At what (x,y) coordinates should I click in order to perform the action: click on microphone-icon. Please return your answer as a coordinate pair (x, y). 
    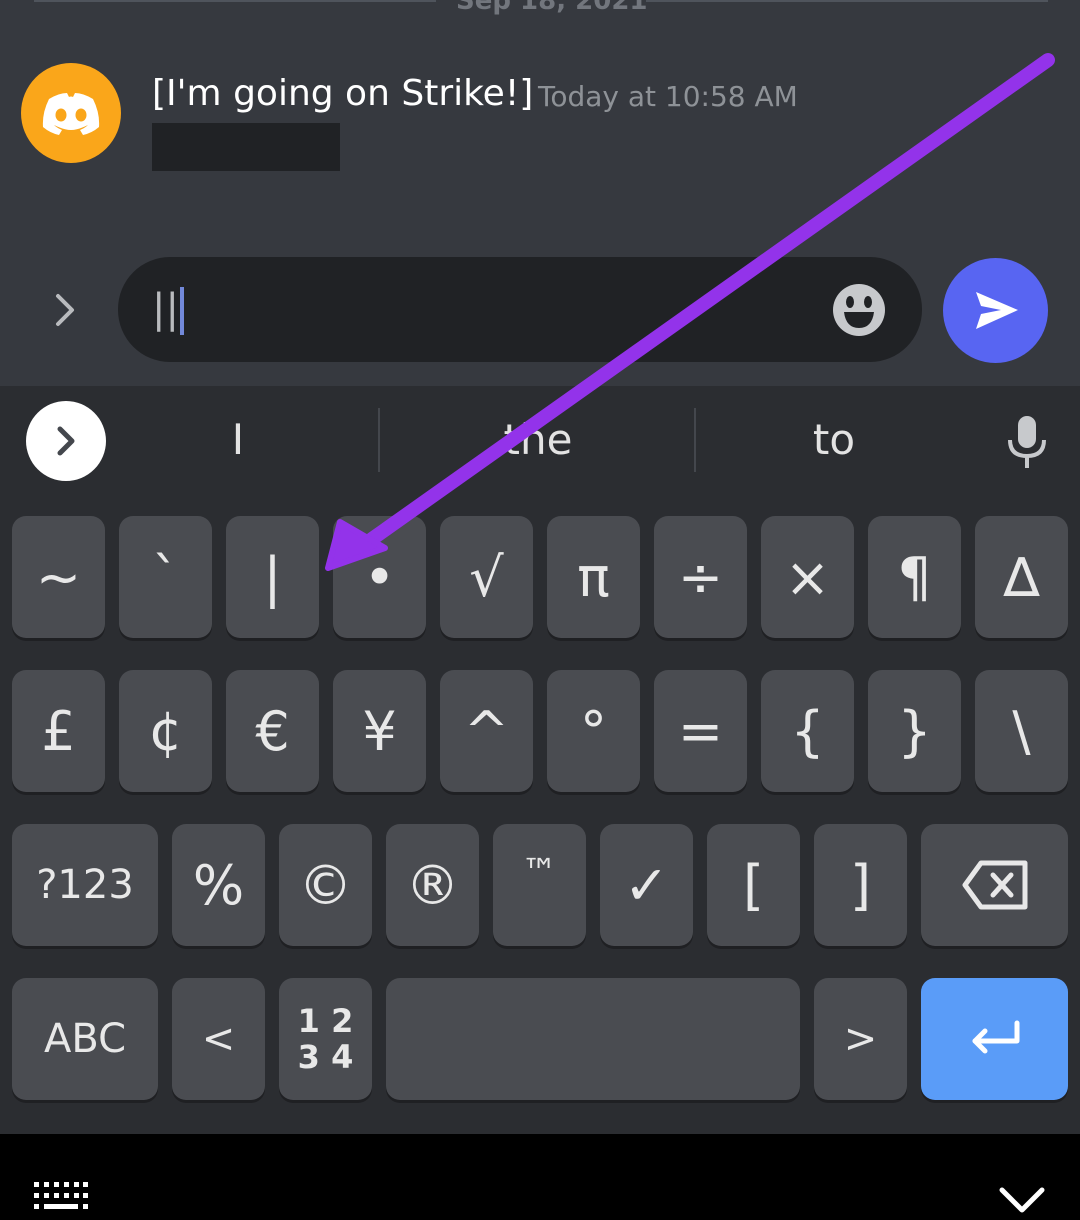
    Looking at the image, I should click on (1027, 442).